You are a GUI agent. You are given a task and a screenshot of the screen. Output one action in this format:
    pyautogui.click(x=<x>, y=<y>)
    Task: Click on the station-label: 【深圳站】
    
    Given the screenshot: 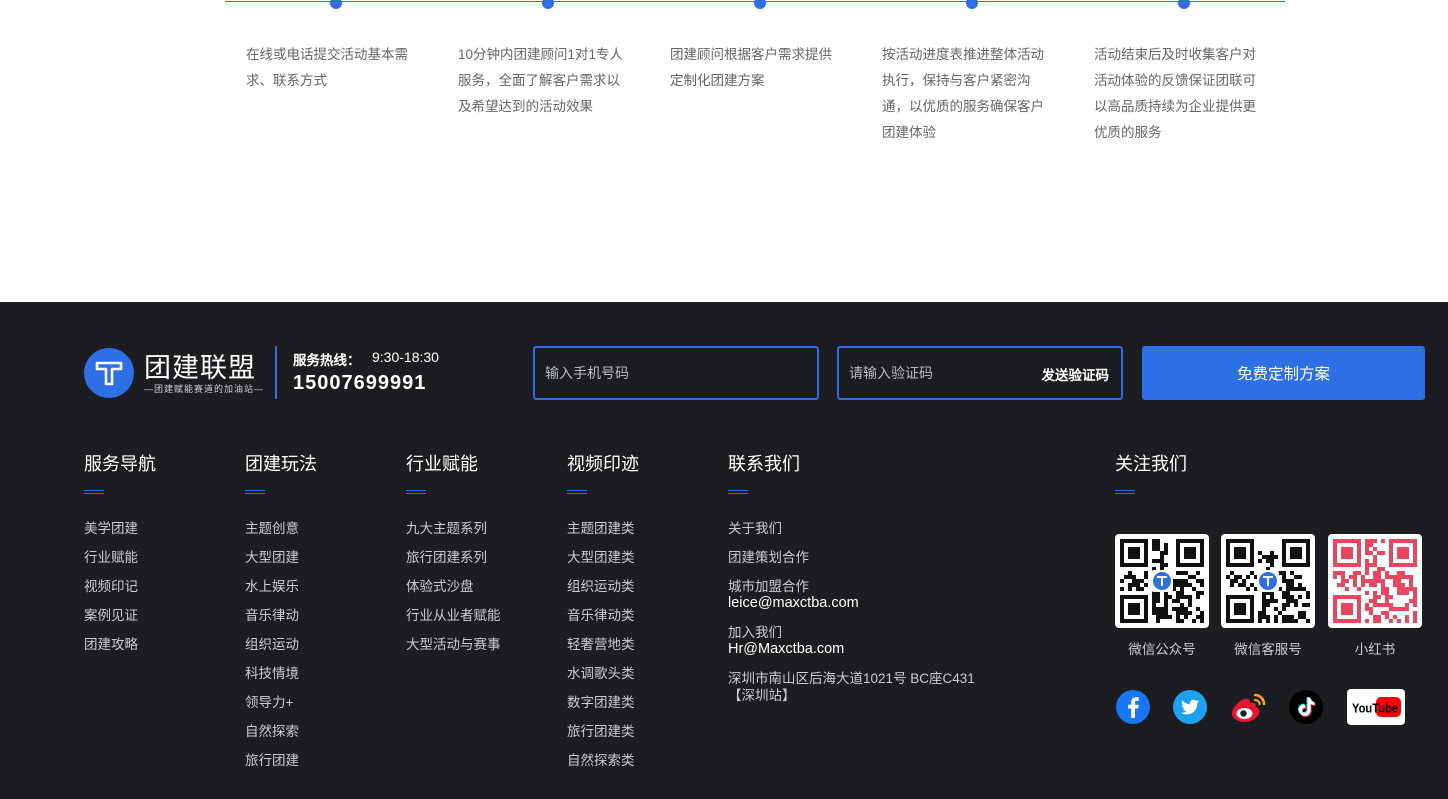 What is the action you would take?
    pyautogui.click(x=762, y=695)
    